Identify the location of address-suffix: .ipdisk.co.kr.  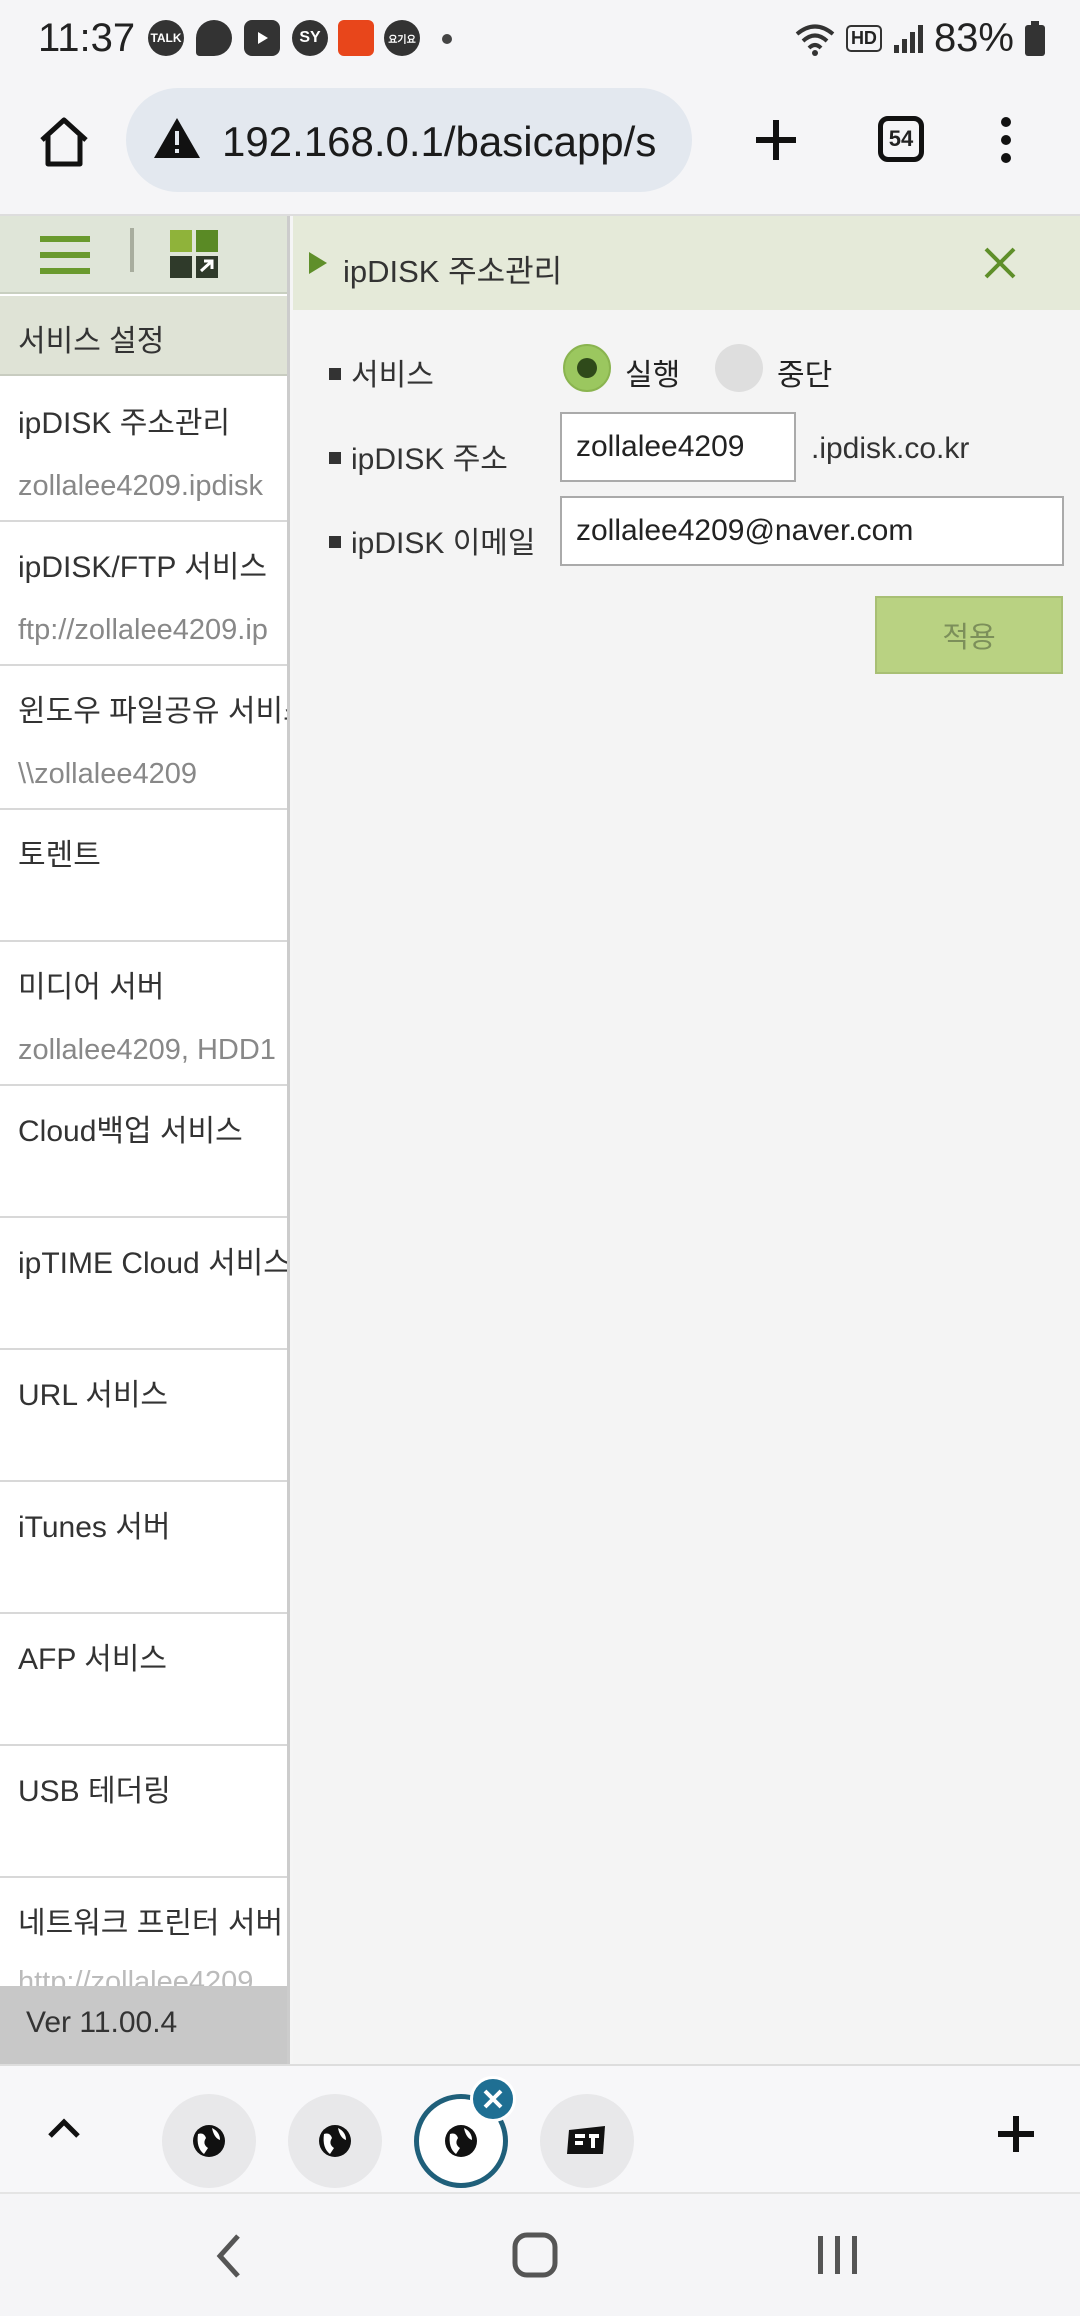
(890, 448).